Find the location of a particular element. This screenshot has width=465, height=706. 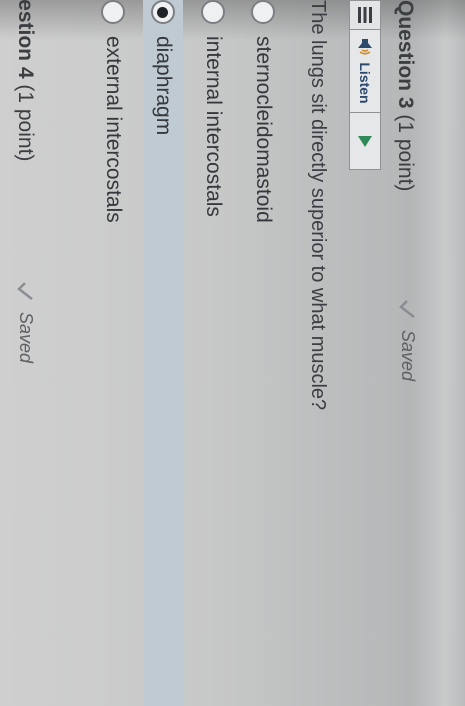

answer-option-sternocleidomastoid: sternocleidomastoid is located at coordinates (263, 353).